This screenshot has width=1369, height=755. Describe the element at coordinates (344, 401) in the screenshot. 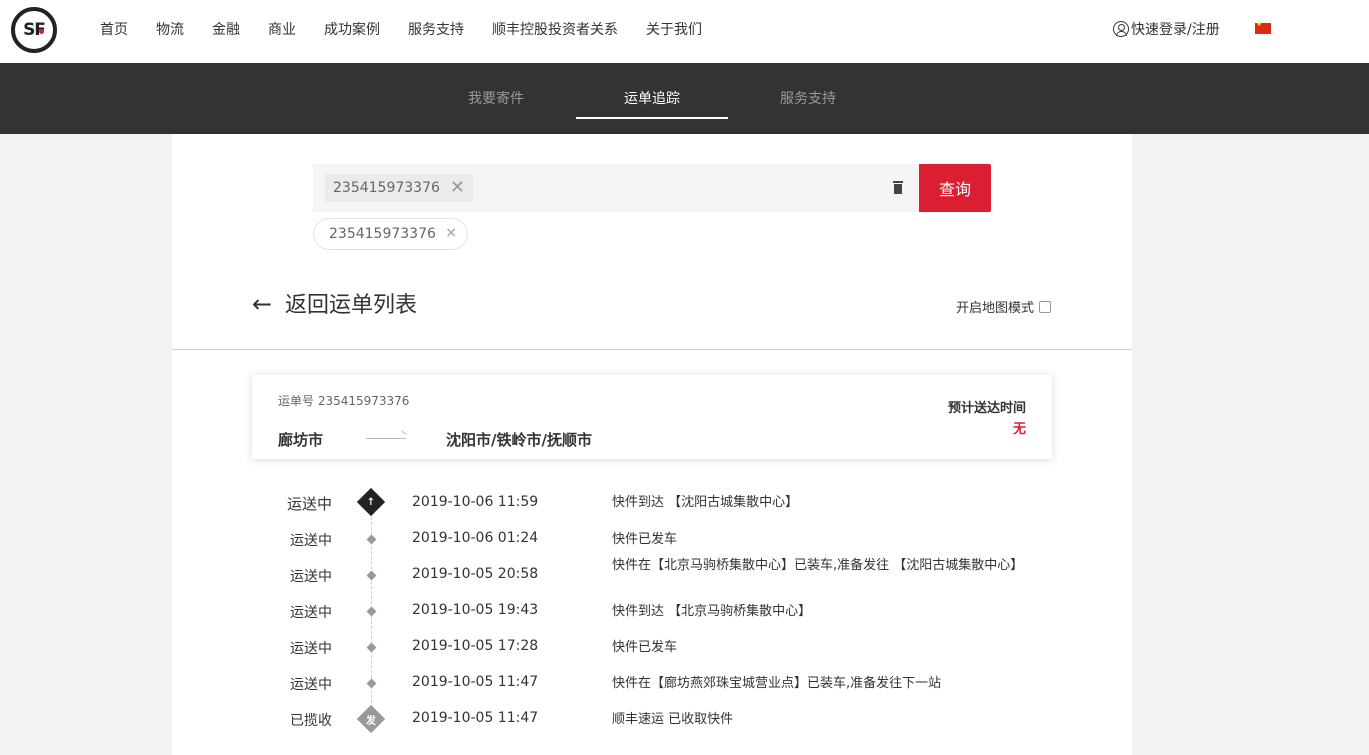

I see `waybill-number: 运单号 235415973376` at that location.